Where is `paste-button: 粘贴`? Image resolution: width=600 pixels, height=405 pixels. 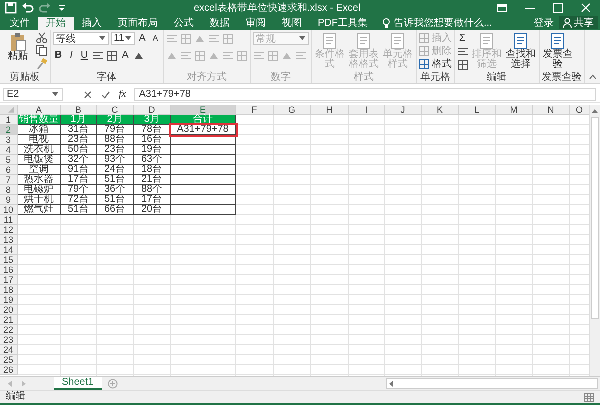
paste-button: 粘贴 is located at coordinates (18, 47).